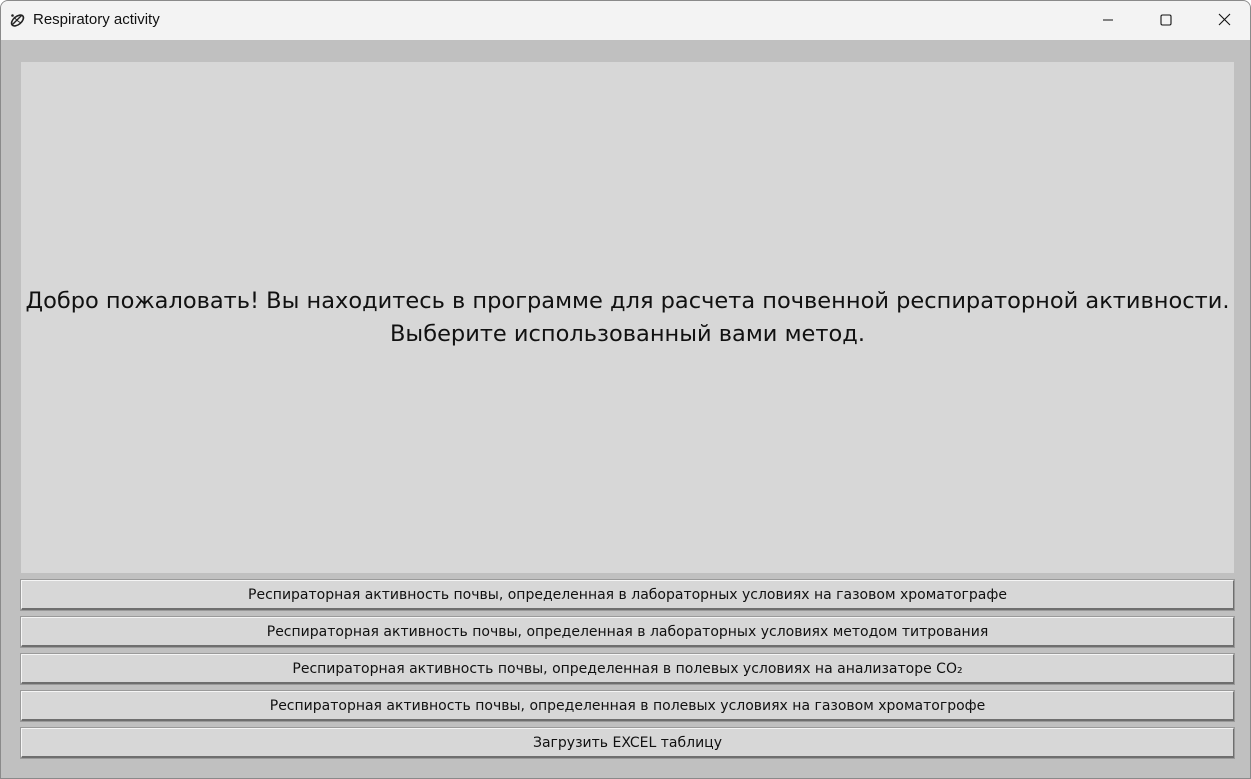  Describe the element at coordinates (96, 19) in the screenshot. I see `window-title: Respiratory activity` at that location.